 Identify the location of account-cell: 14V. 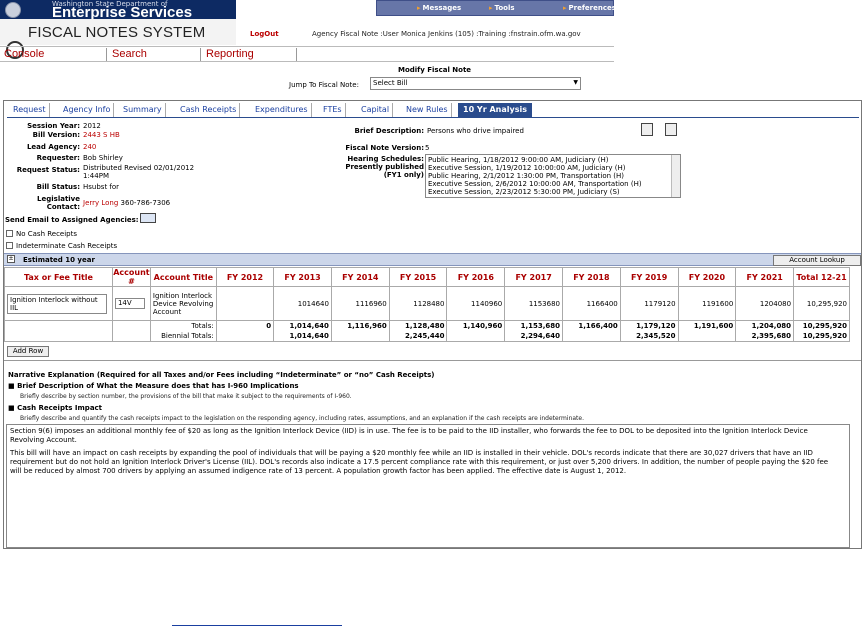
(131, 303).